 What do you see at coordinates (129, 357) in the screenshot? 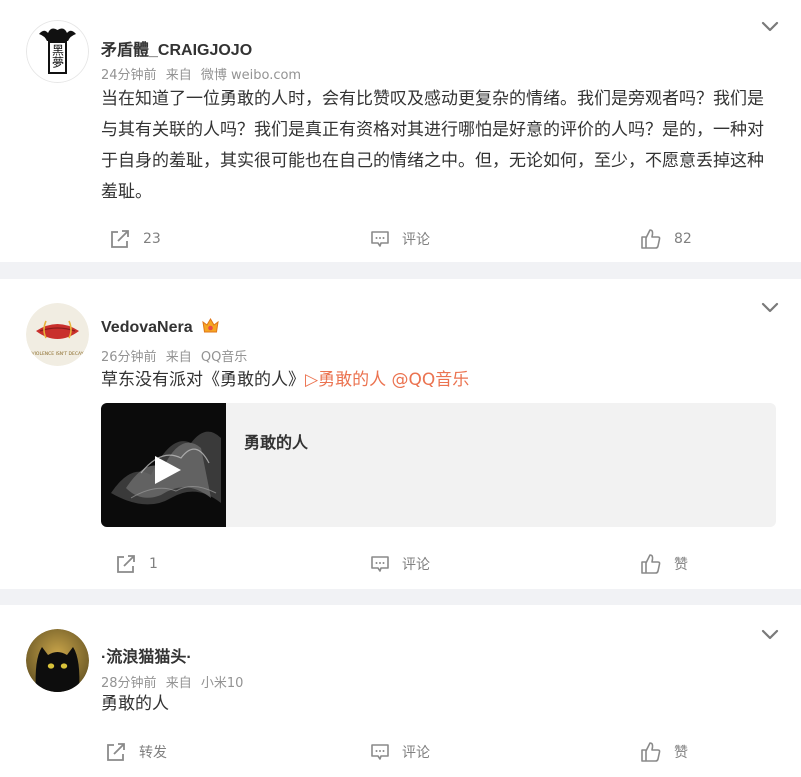
I see `post-time: 26分钟前` at bounding box center [129, 357].